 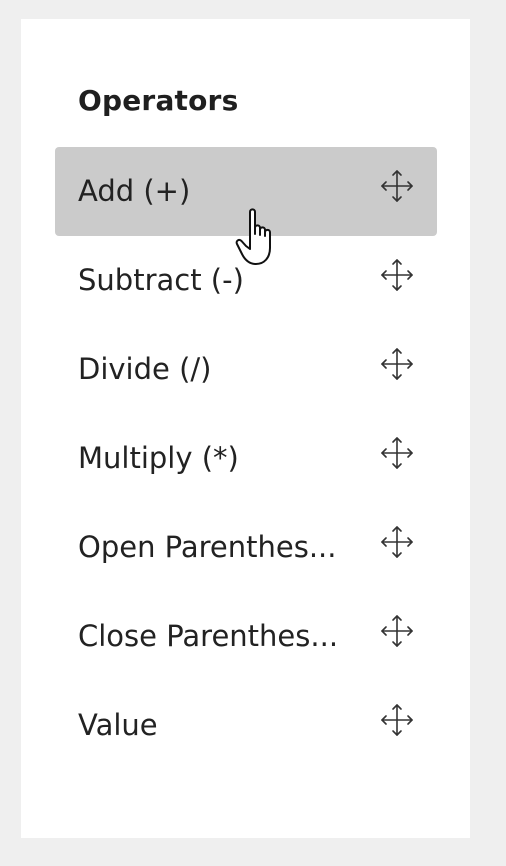 What do you see at coordinates (246, 458) in the screenshot?
I see `operator-item-multiply: Multiply (*)` at bounding box center [246, 458].